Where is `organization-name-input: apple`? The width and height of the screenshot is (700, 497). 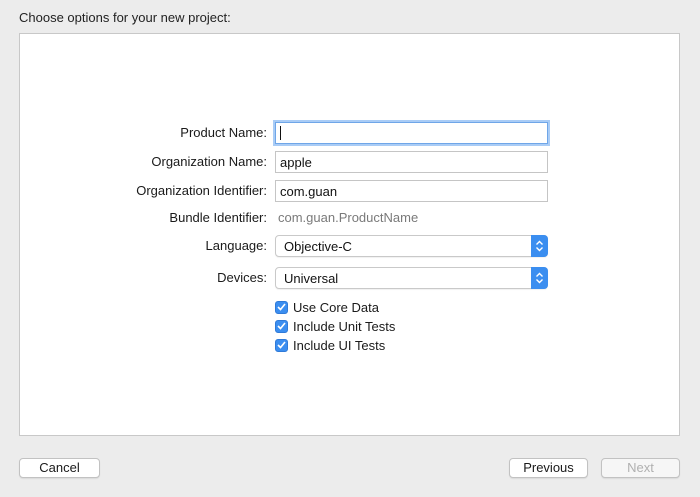 organization-name-input: apple is located at coordinates (411, 162).